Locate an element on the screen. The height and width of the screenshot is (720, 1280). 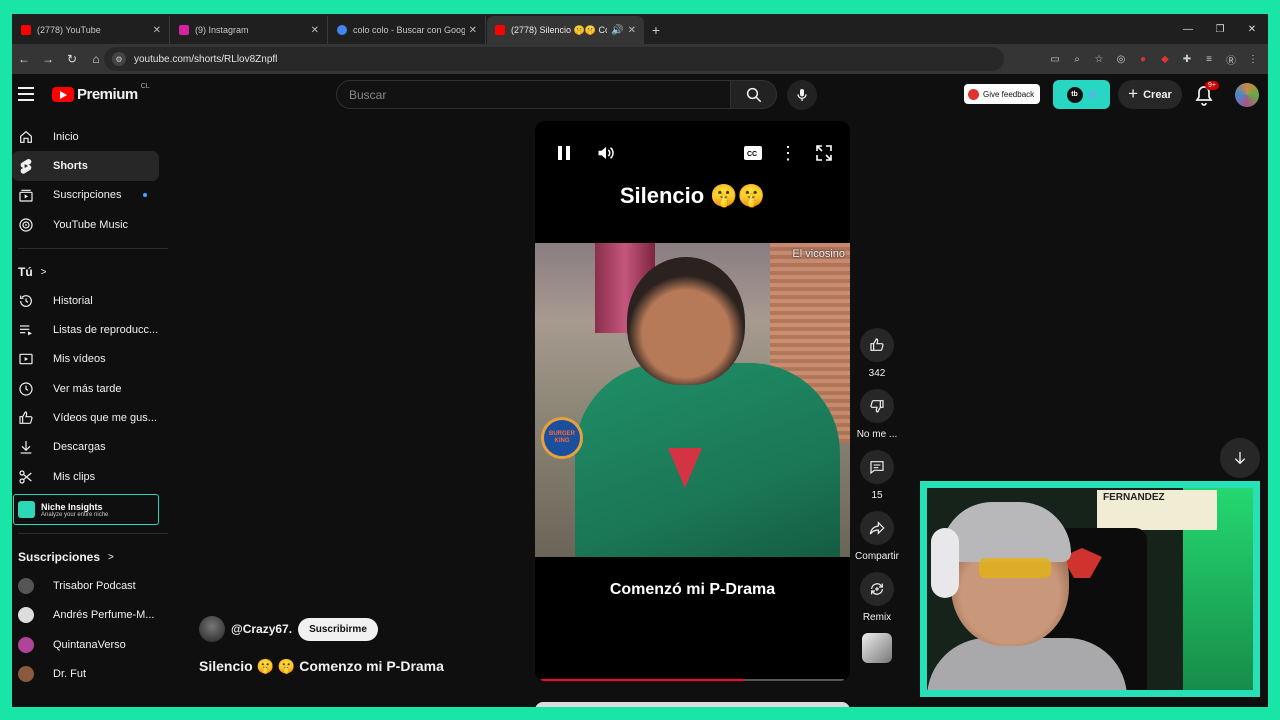
short-actions: 342 No me ... 15 Compartir Remix is located at coordinates (877, 495).